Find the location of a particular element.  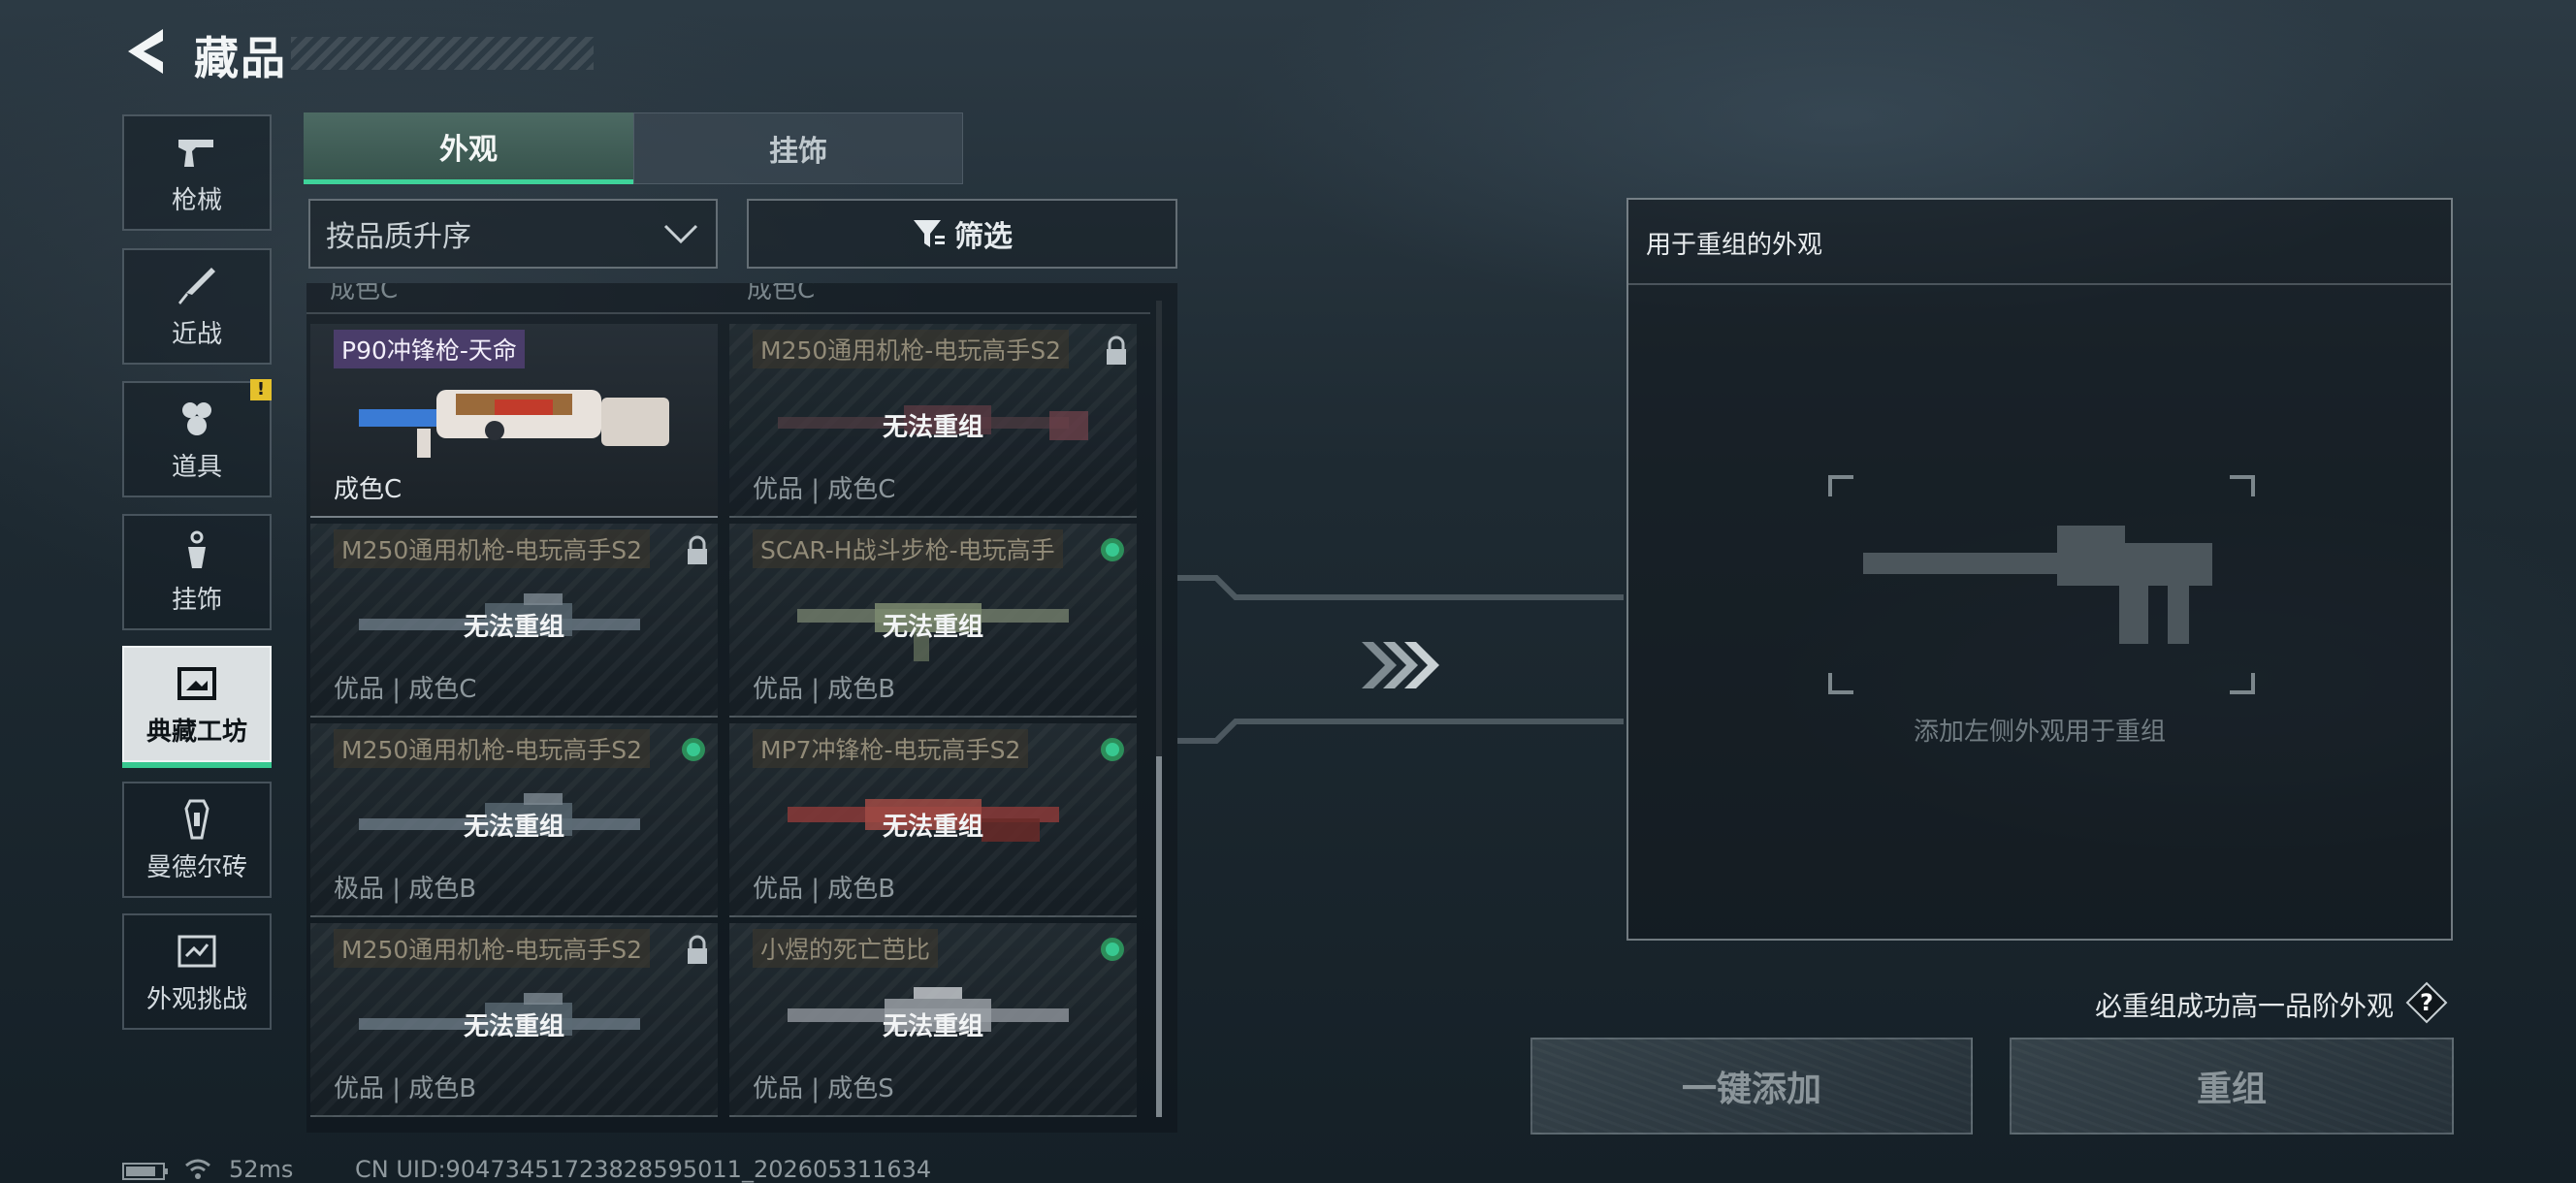

tab-appearance: 外观 is located at coordinates (468, 148).